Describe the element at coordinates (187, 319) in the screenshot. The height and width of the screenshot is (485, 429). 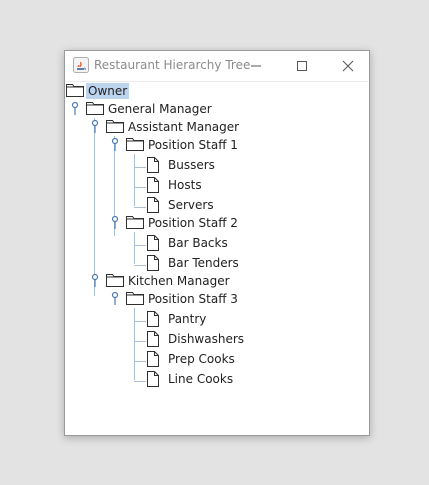
I see `node-label: Pantry` at that location.